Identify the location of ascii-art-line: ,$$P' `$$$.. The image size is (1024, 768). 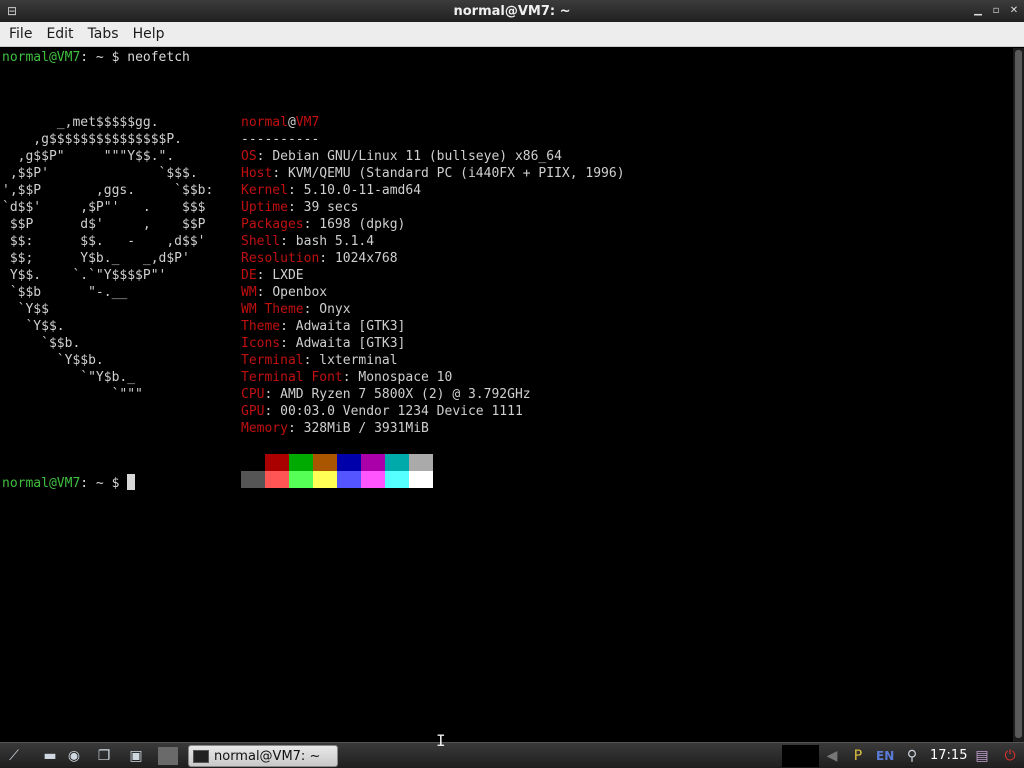
(100, 173).